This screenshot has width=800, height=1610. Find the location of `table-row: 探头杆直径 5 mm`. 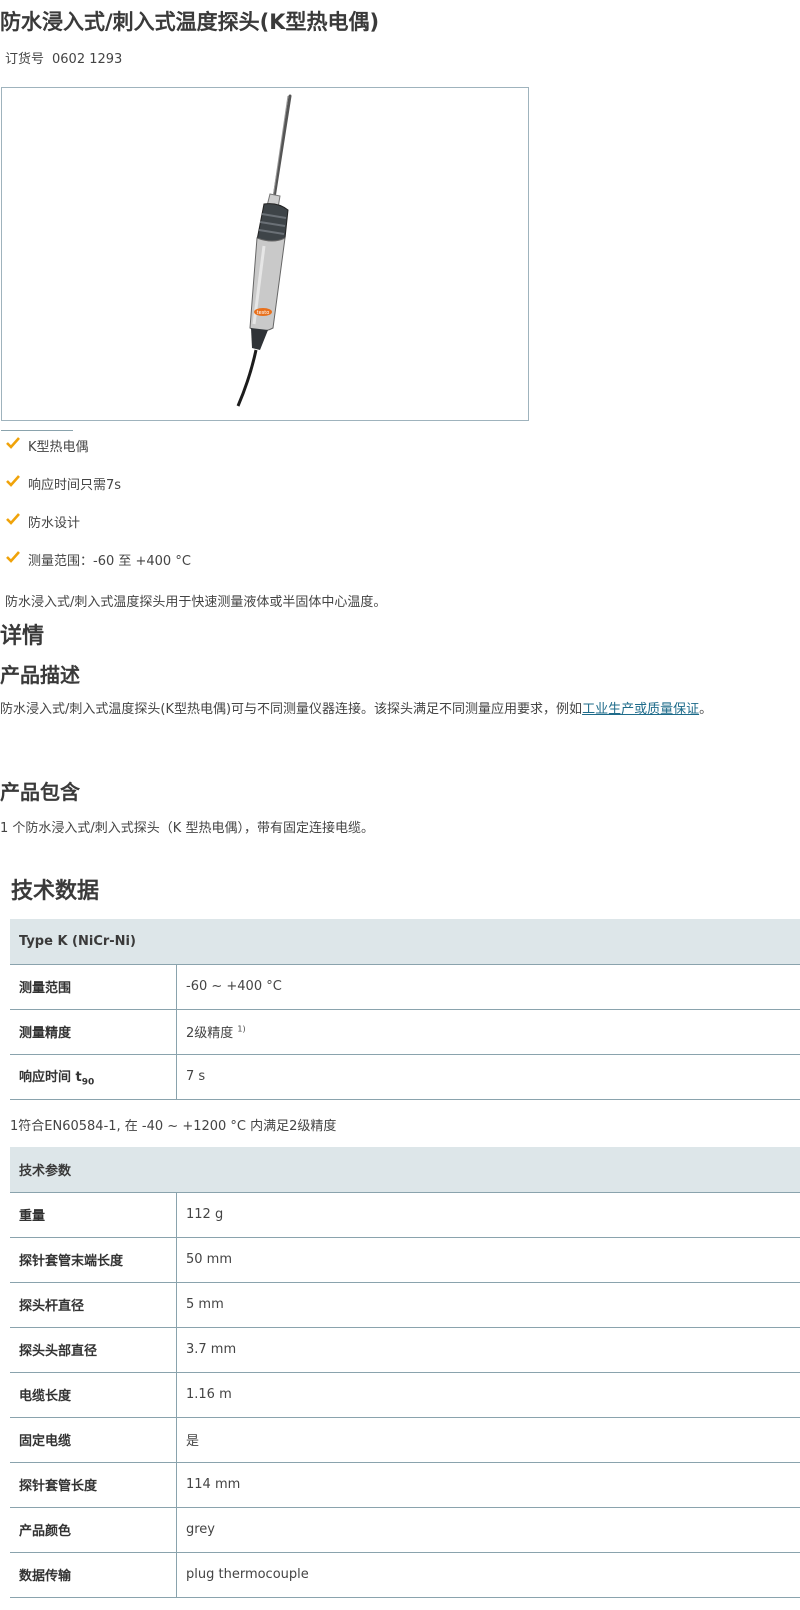

table-row: 探头杆直径 5 mm is located at coordinates (405, 1305).